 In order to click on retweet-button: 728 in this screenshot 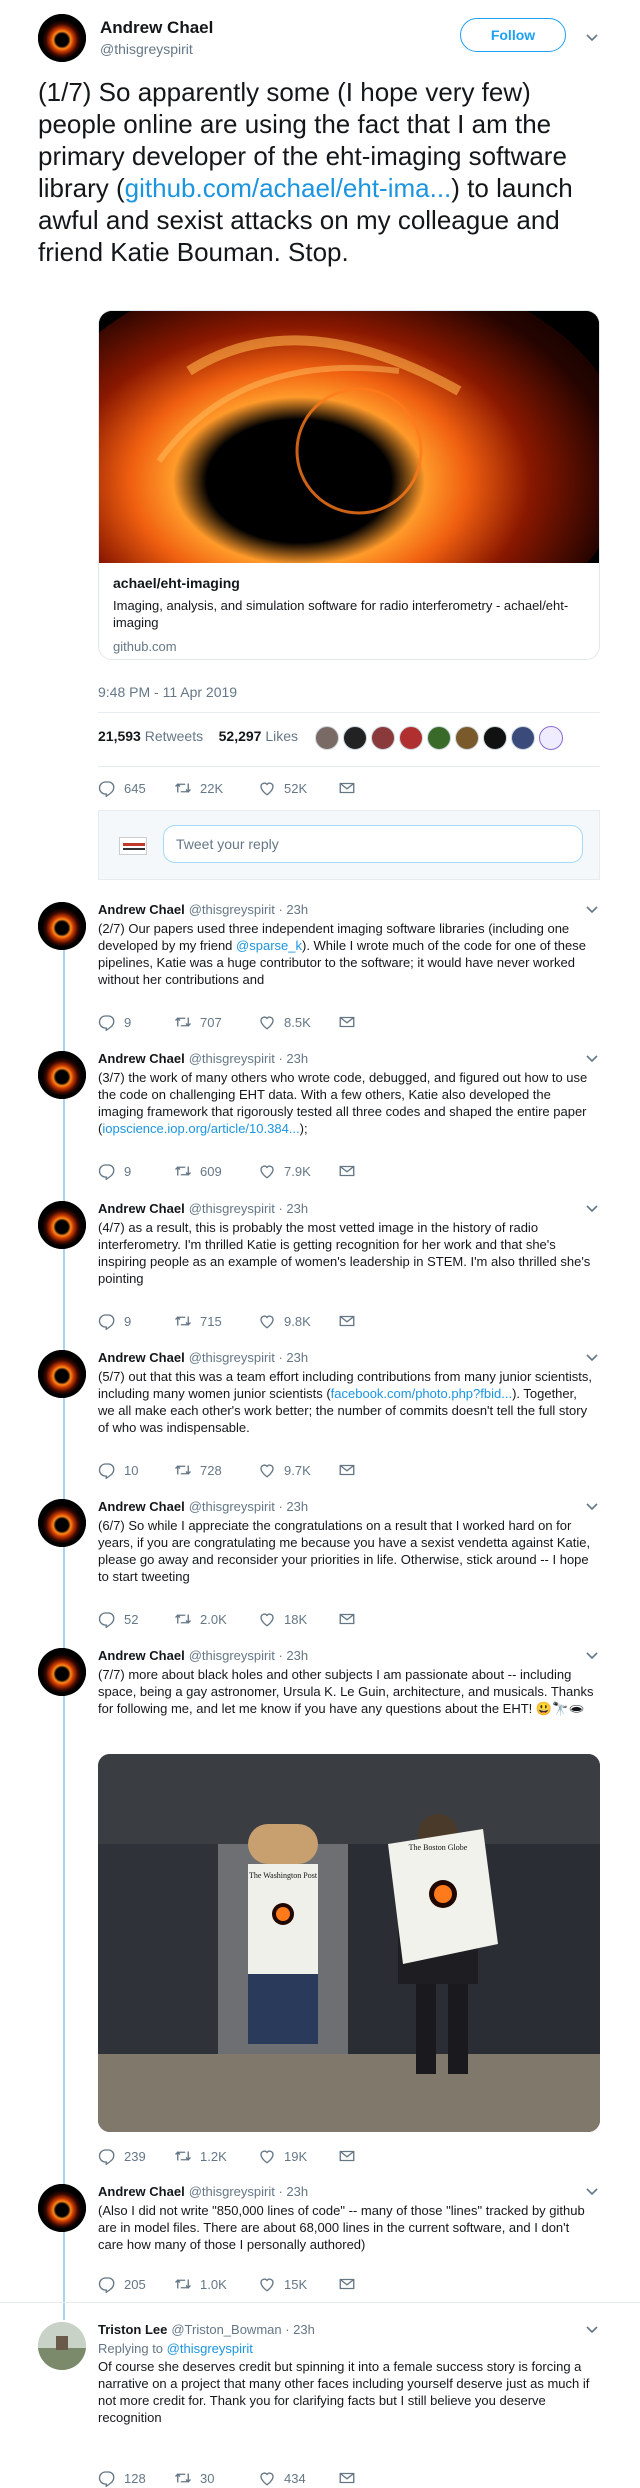, I will do `click(198, 1470)`.